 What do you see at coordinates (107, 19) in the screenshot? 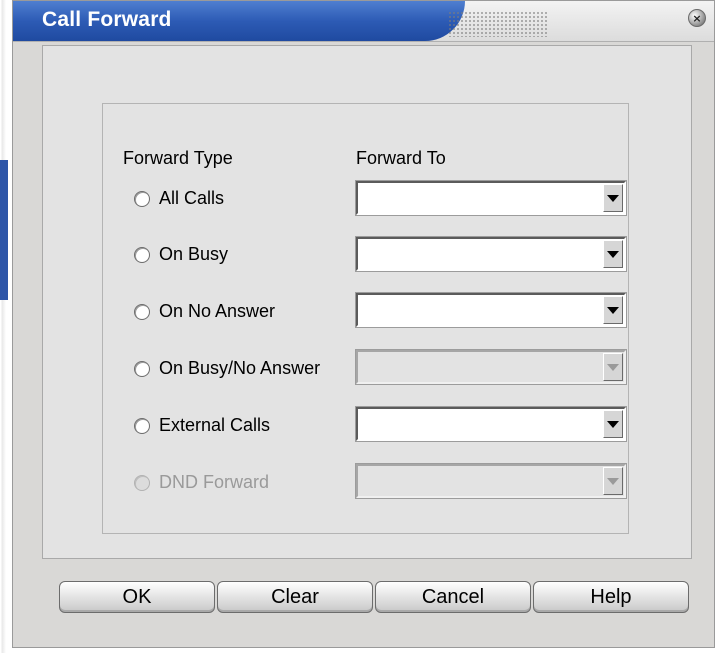
I see `window-title: Call Forward` at bounding box center [107, 19].